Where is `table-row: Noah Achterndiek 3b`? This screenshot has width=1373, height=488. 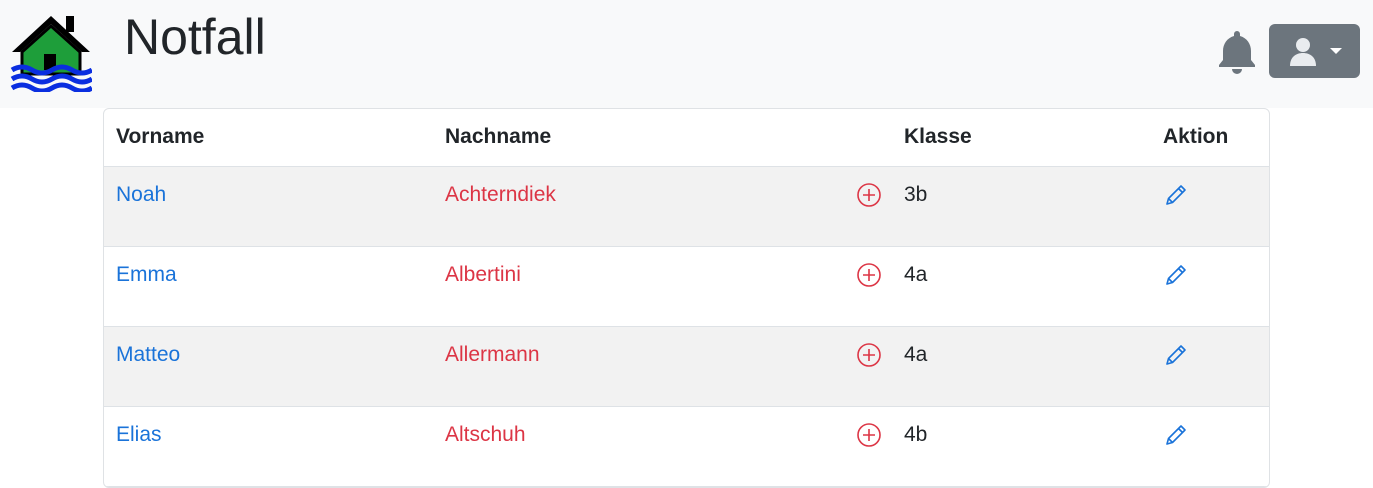 table-row: Noah Achterndiek 3b is located at coordinates (686, 206).